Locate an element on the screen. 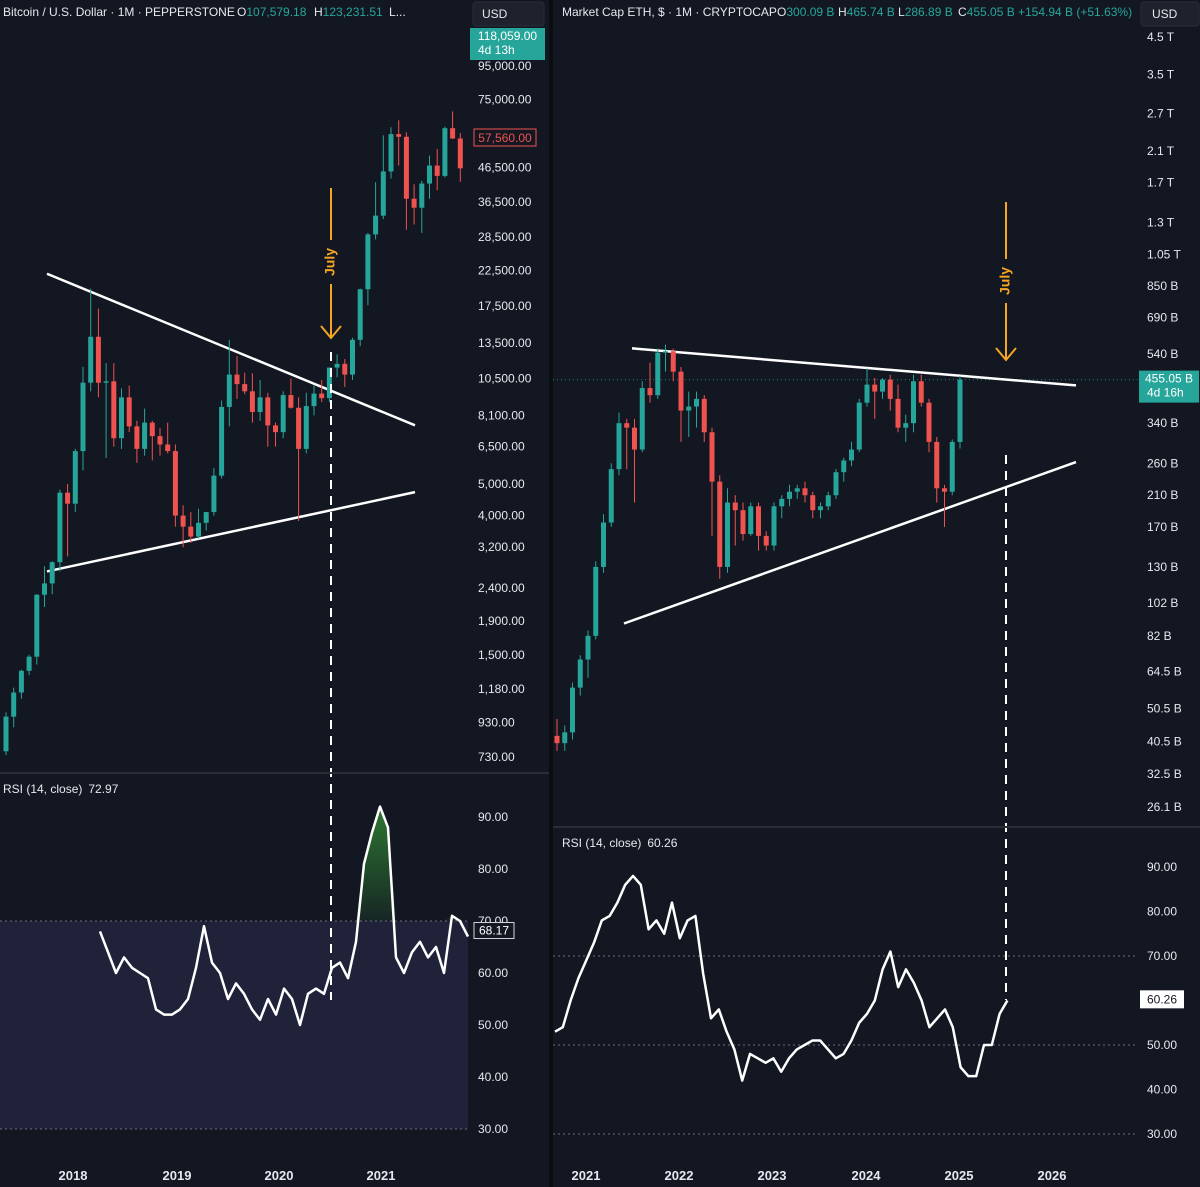 The height and width of the screenshot is (1187, 1200). right-currency-button-label: USD is located at coordinates (1165, 14).